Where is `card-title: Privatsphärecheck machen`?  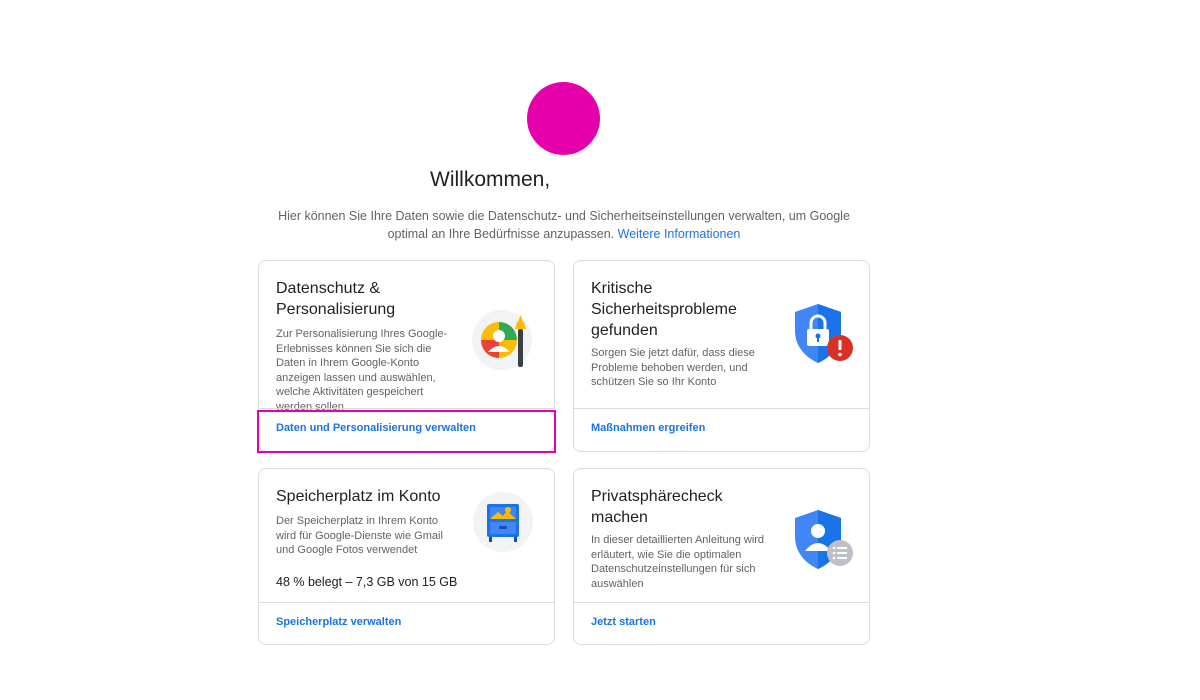 card-title: Privatsphärecheck machen is located at coordinates (657, 507).